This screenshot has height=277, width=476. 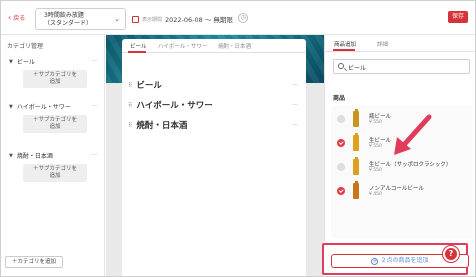 What do you see at coordinates (68, 23) in the screenshot?
I see `plan-name-line2: （スタンダード）` at bounding box center [68, 23].